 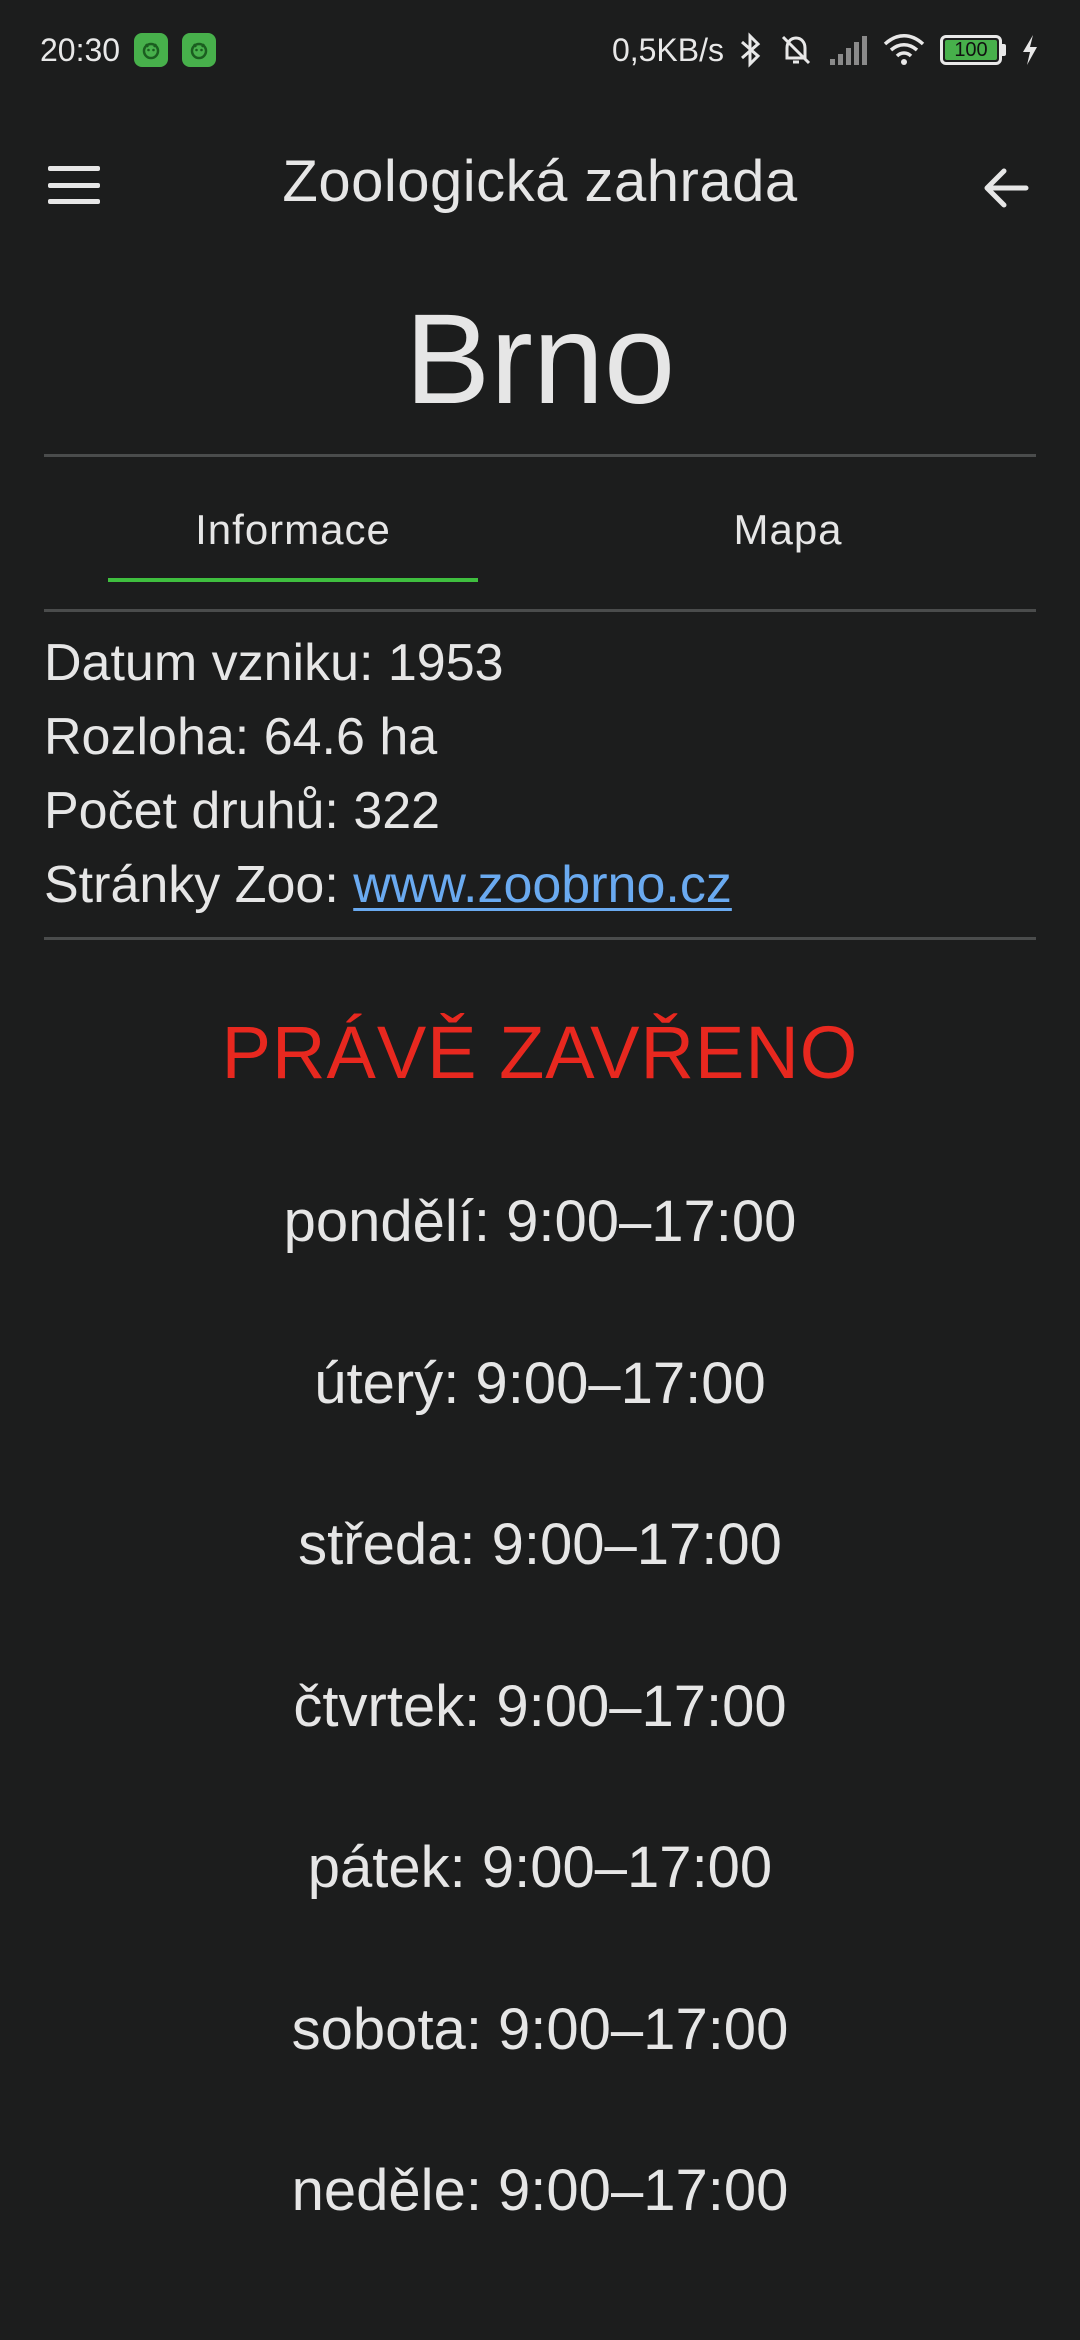 I want to click on signal-icon, so click(x=848, y=50).